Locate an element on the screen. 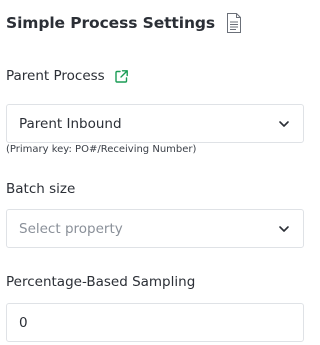 The width and height of the screenshot is (320, 345). sampling-label: Percentage-Based Sampling is located at coordinates (101, 282).